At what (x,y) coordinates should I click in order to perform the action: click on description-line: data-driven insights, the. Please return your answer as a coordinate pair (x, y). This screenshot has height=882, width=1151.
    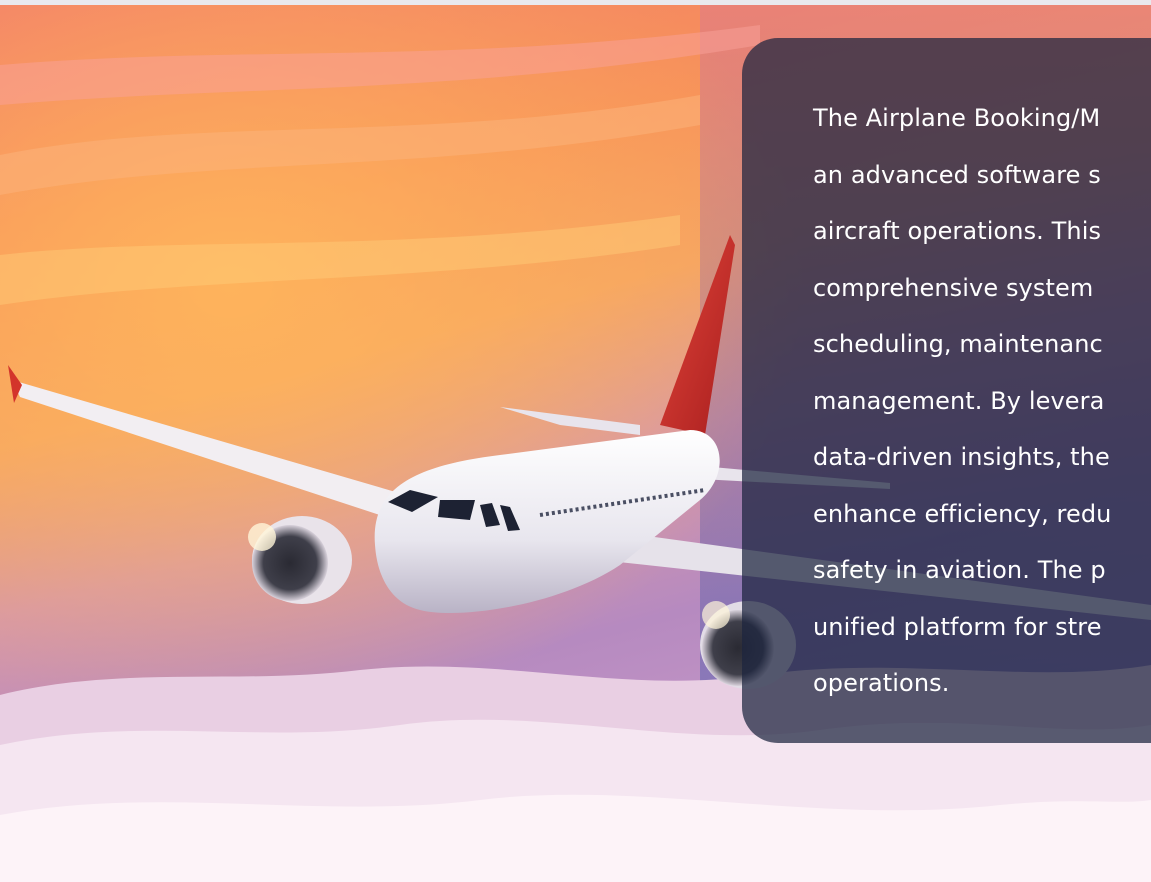
    Looking at the image, I should click on (961, 457).